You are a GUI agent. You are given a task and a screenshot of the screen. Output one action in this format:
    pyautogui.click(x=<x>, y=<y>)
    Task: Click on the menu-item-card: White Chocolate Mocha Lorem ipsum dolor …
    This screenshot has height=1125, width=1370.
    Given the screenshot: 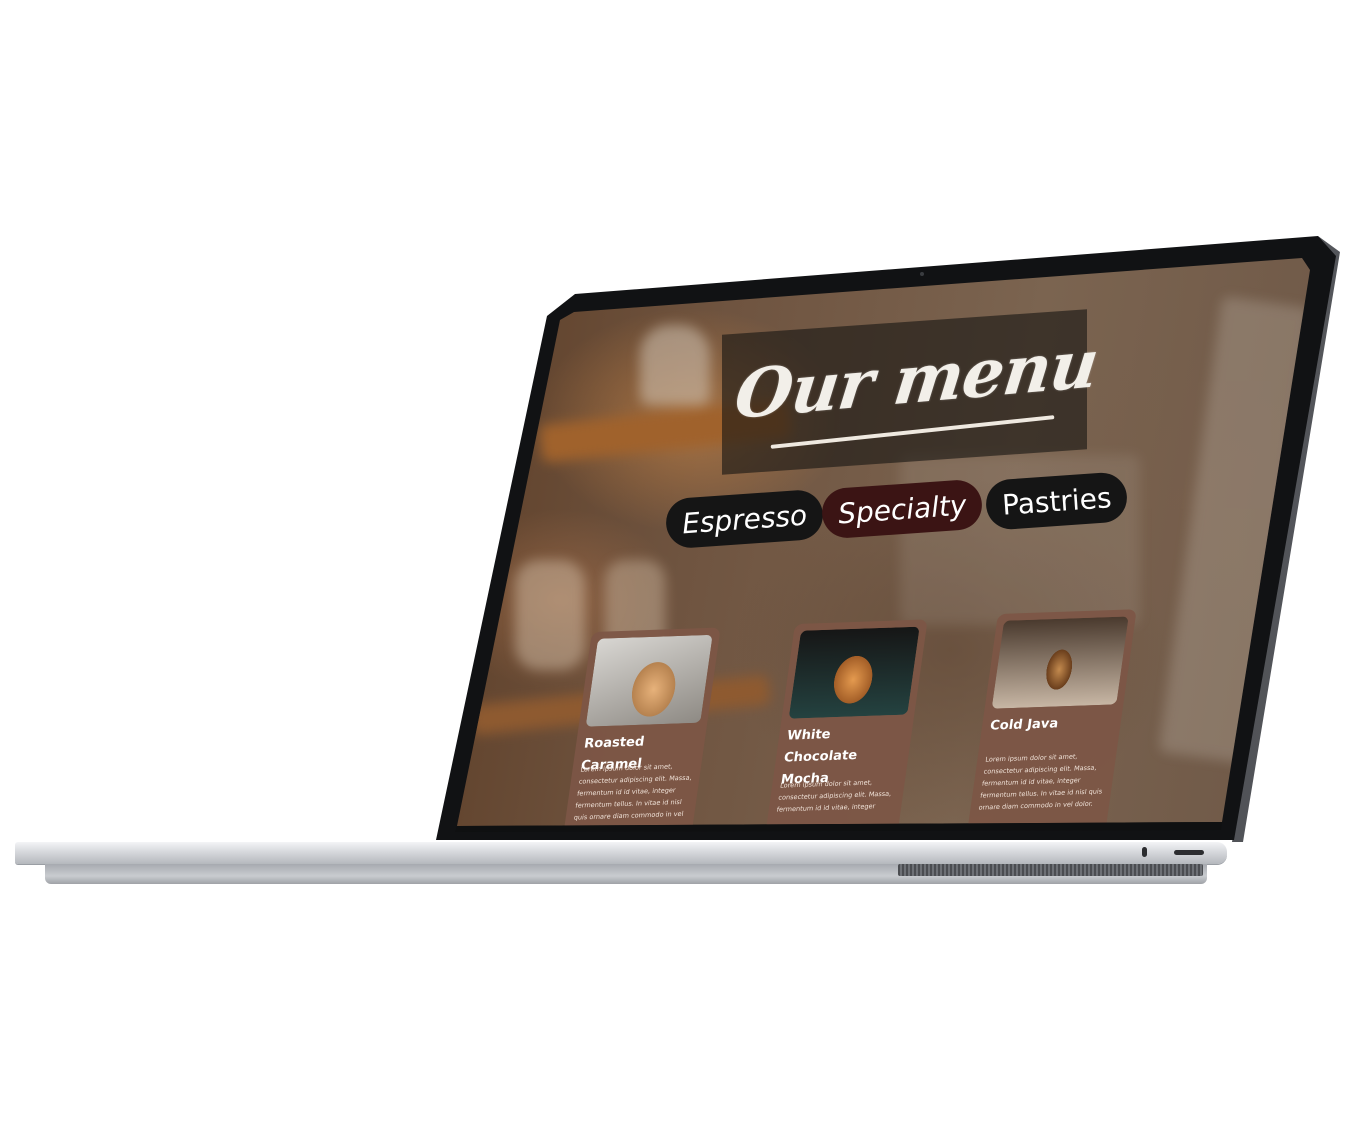 What is the action you would take?
    pyautogui.click(x=843, y=722)
    